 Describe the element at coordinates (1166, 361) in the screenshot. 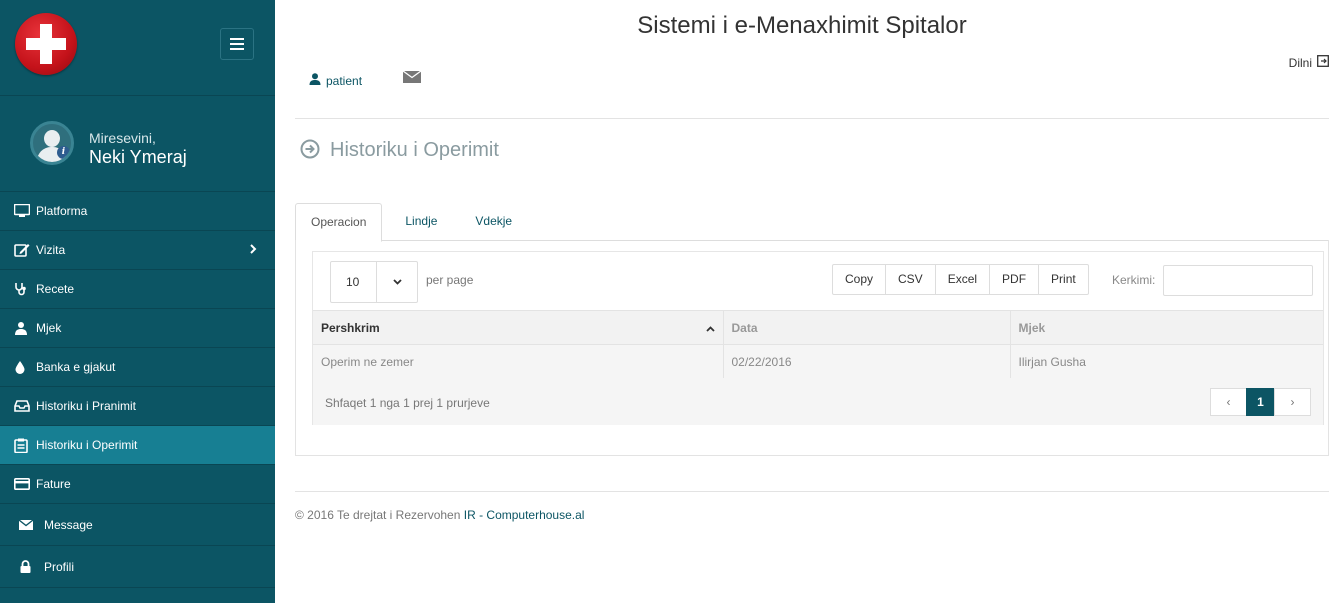

I see `table-cell: Ilirjan Gusha` at that location.